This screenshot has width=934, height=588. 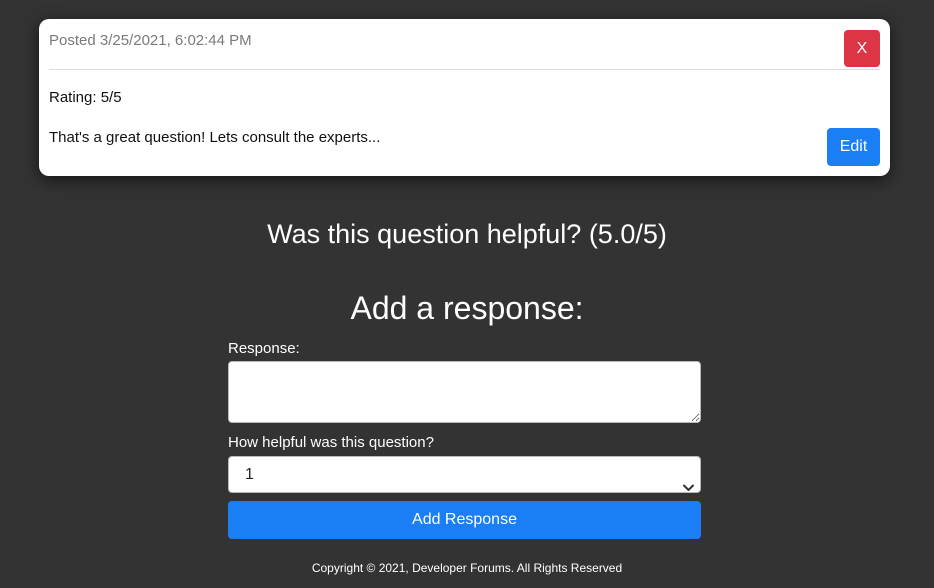 I want to click on response-rating: Rating: 5/5, so click(x=85, y=97).